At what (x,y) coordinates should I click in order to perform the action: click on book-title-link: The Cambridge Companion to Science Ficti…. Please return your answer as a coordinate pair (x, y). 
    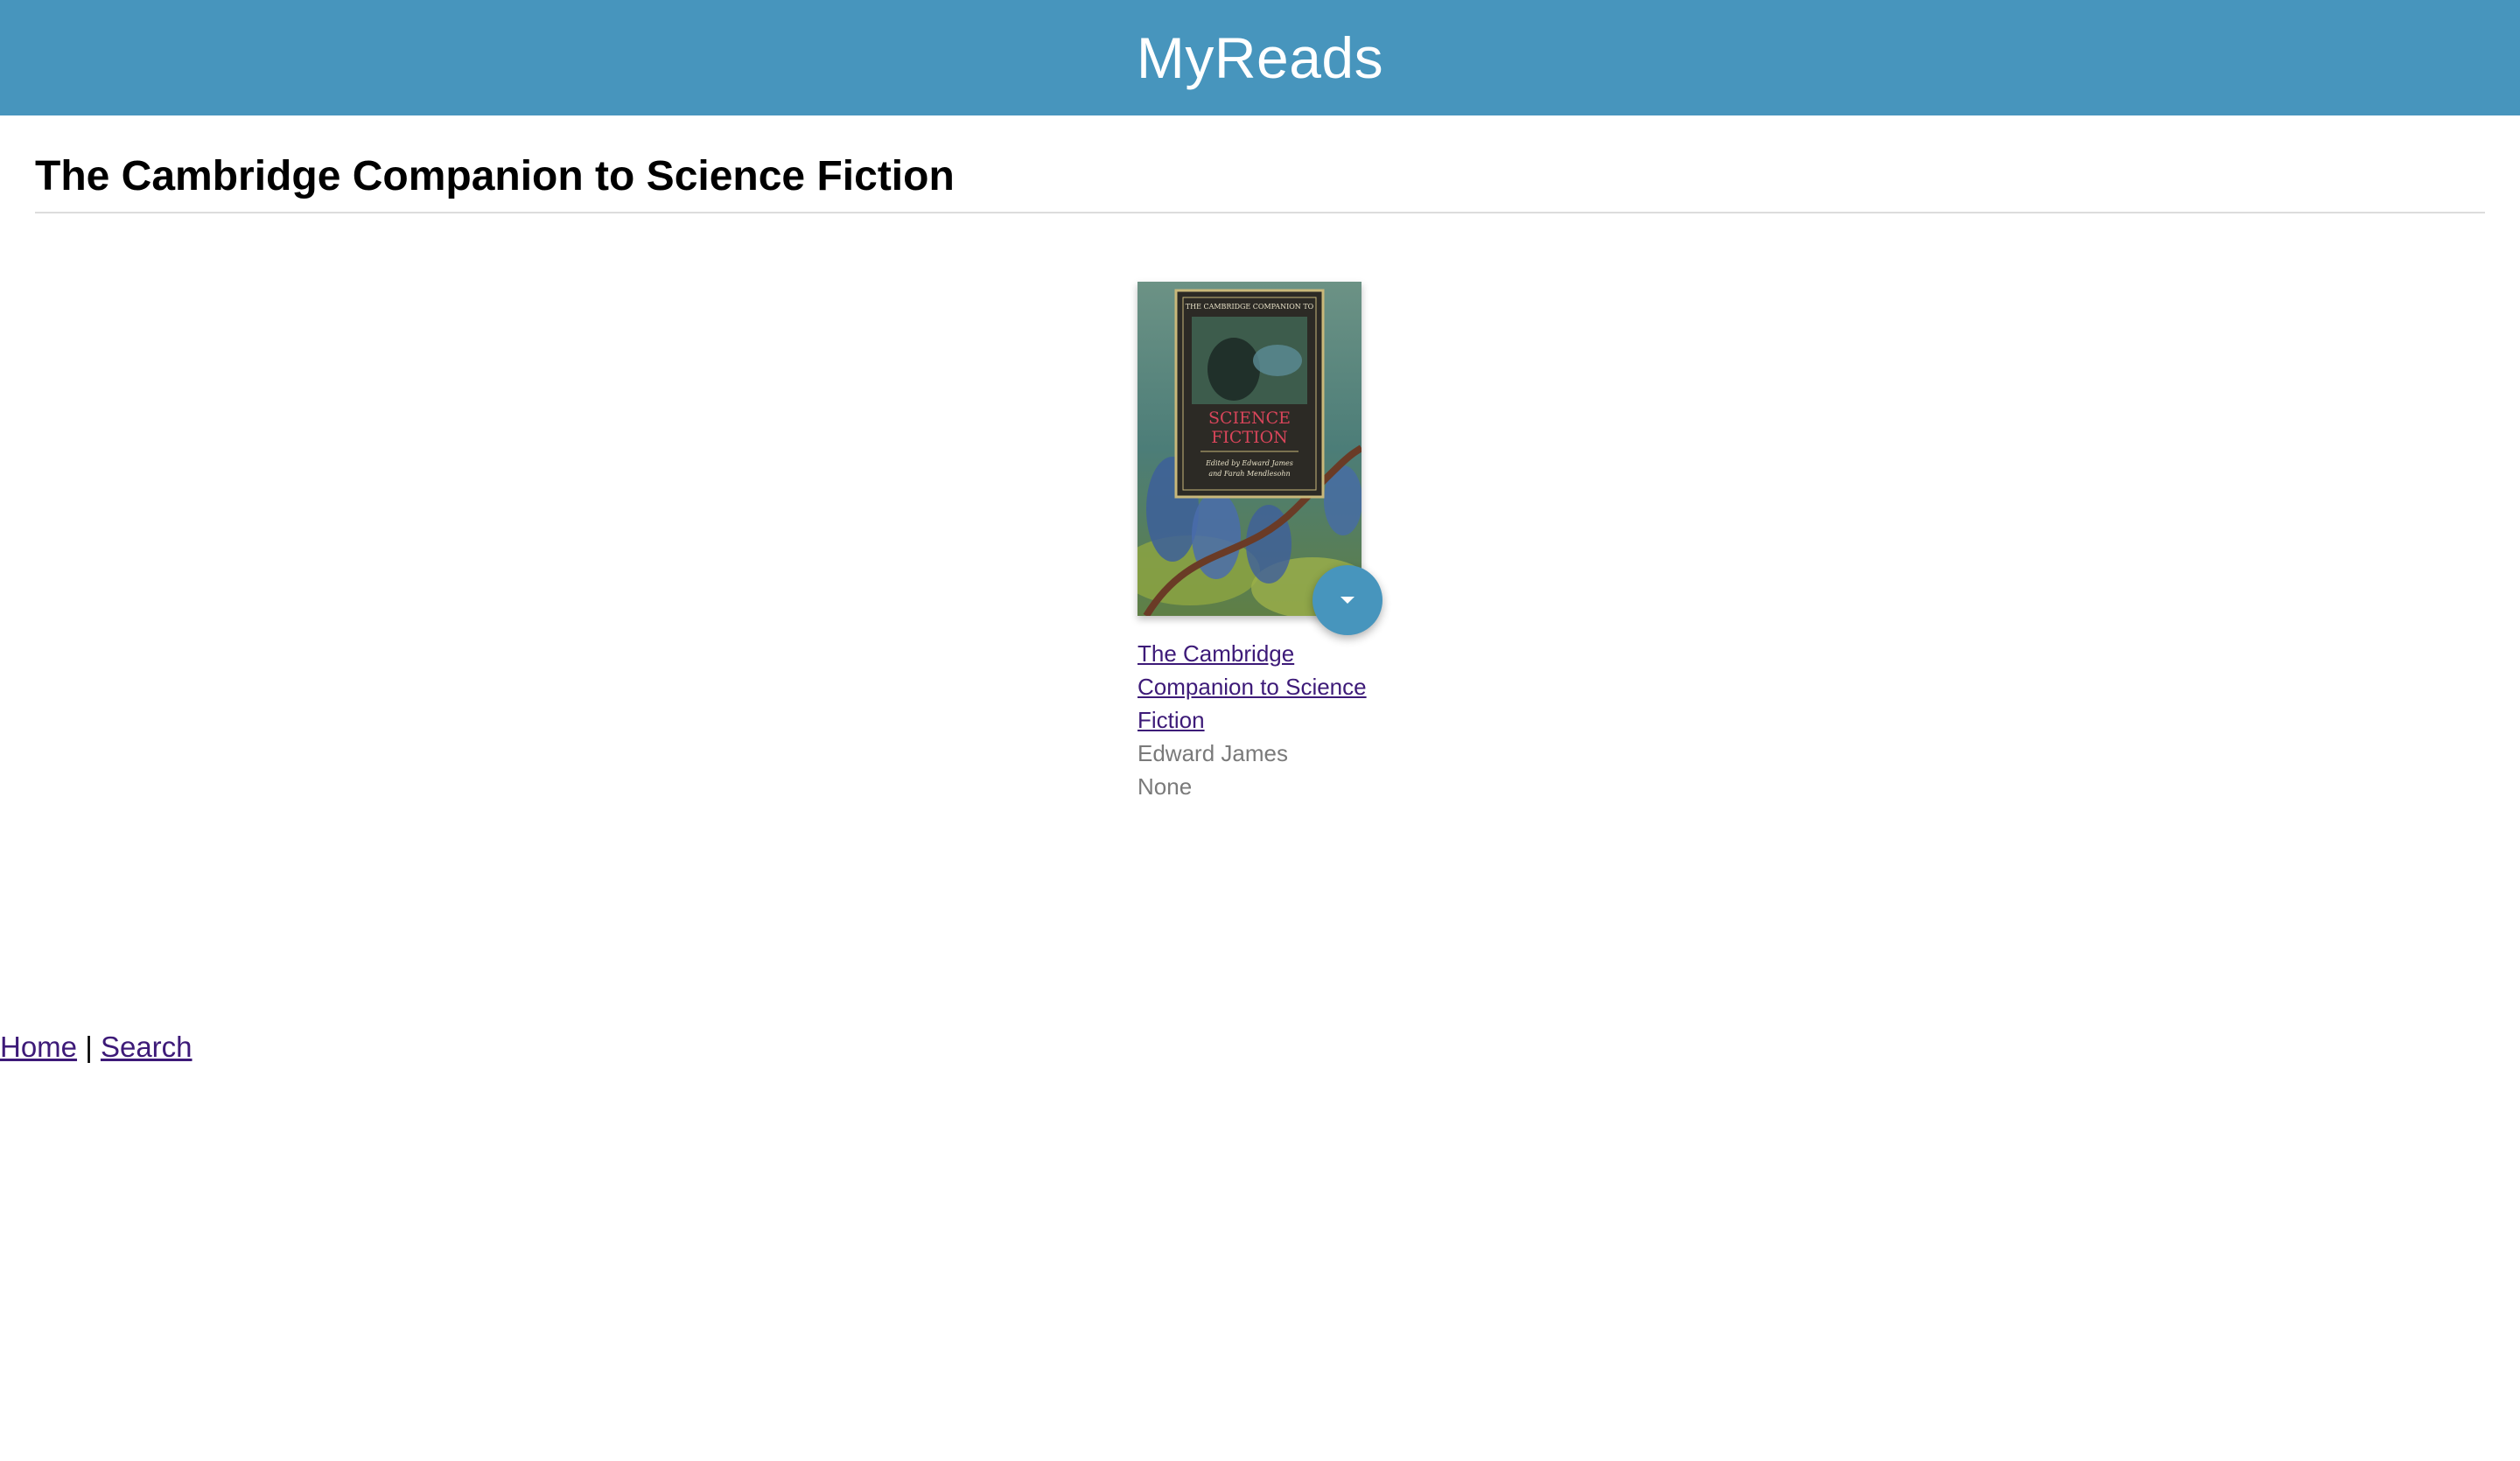
    Looking at the image, I should click on (1264, 687).